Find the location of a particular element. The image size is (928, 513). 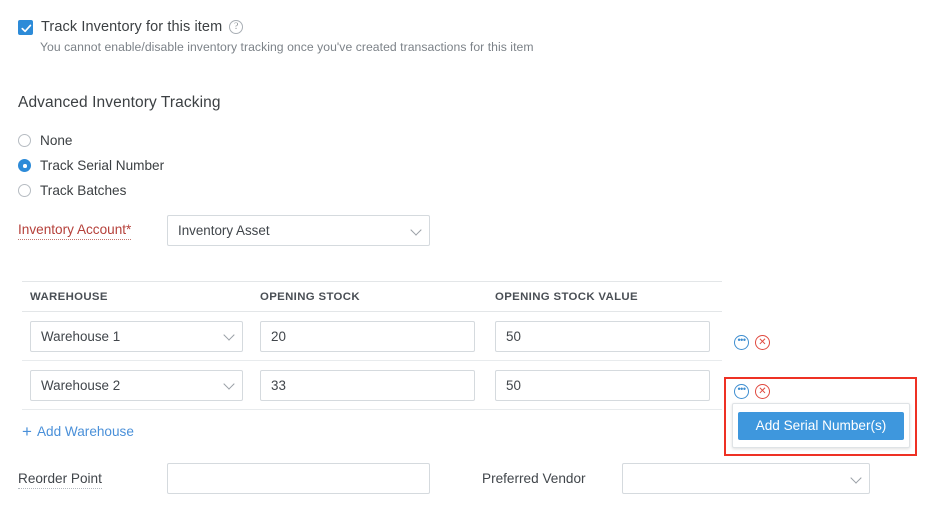

ellipsis-circle-icon-row1: ••• is located at coordinates (741, 342).